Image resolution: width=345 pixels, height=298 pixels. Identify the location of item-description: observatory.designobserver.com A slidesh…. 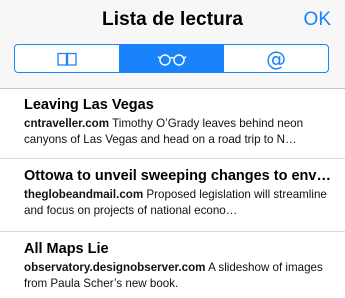
(177, 276).